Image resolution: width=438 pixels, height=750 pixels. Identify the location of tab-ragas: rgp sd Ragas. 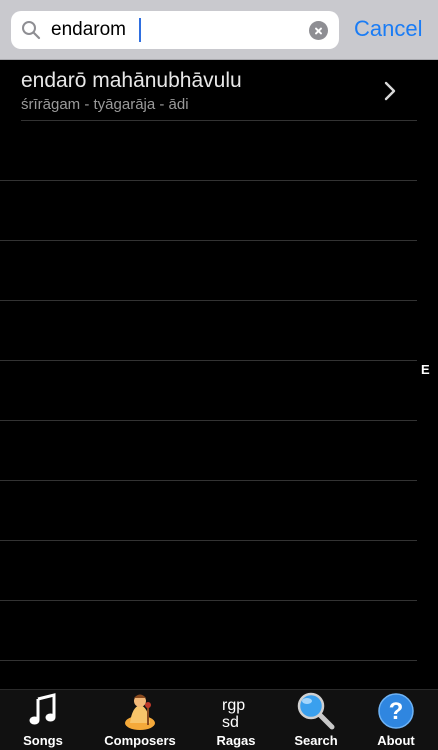
(236, 720).